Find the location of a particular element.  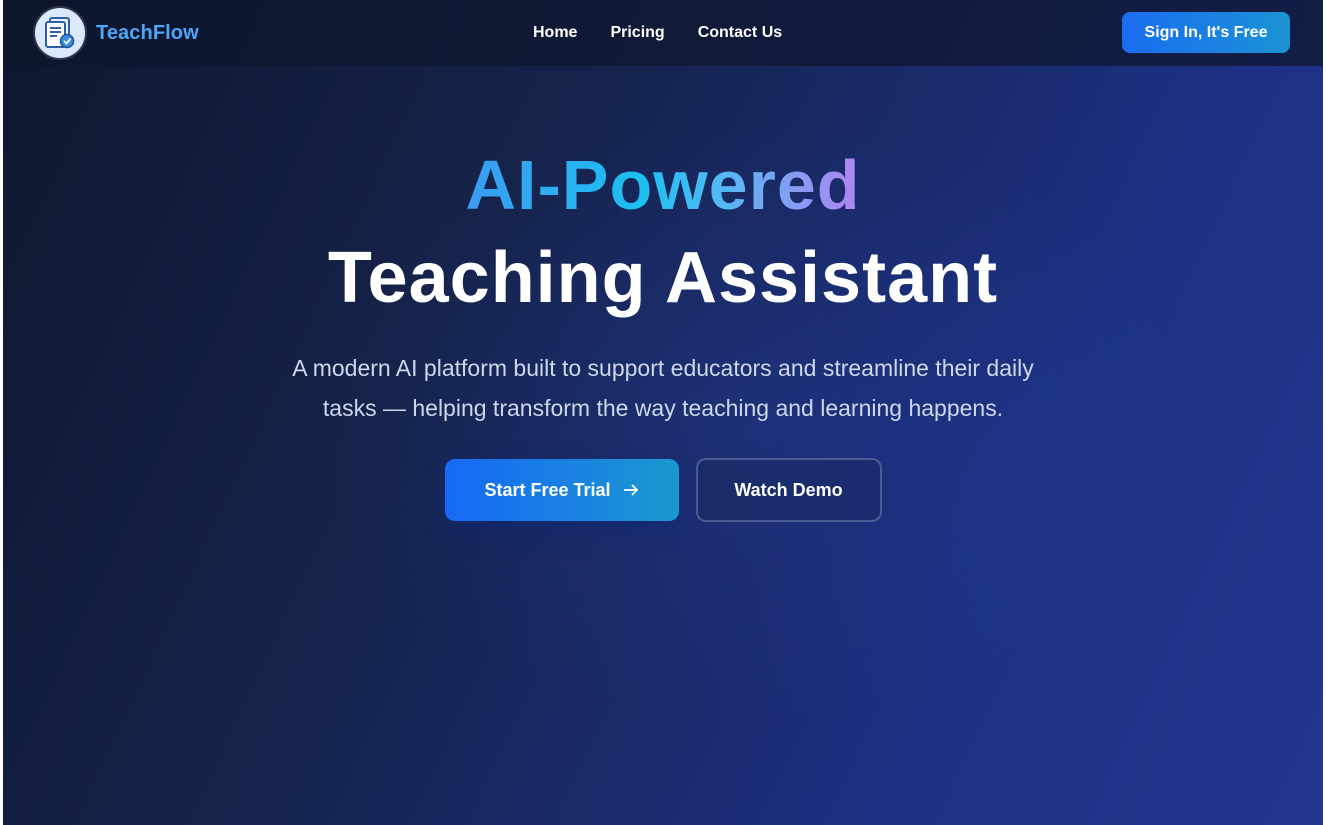

start-free-trial-button: Start Free Trial is located at coordinates (561, 490).